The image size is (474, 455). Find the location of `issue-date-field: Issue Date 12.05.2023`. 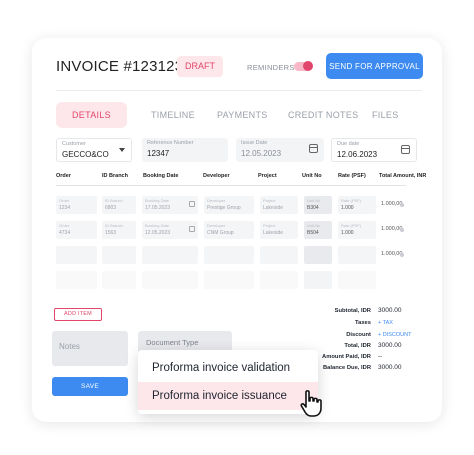

issue-date-field: Issue Date 12.05.2023 is located at coordinates (280, 150).